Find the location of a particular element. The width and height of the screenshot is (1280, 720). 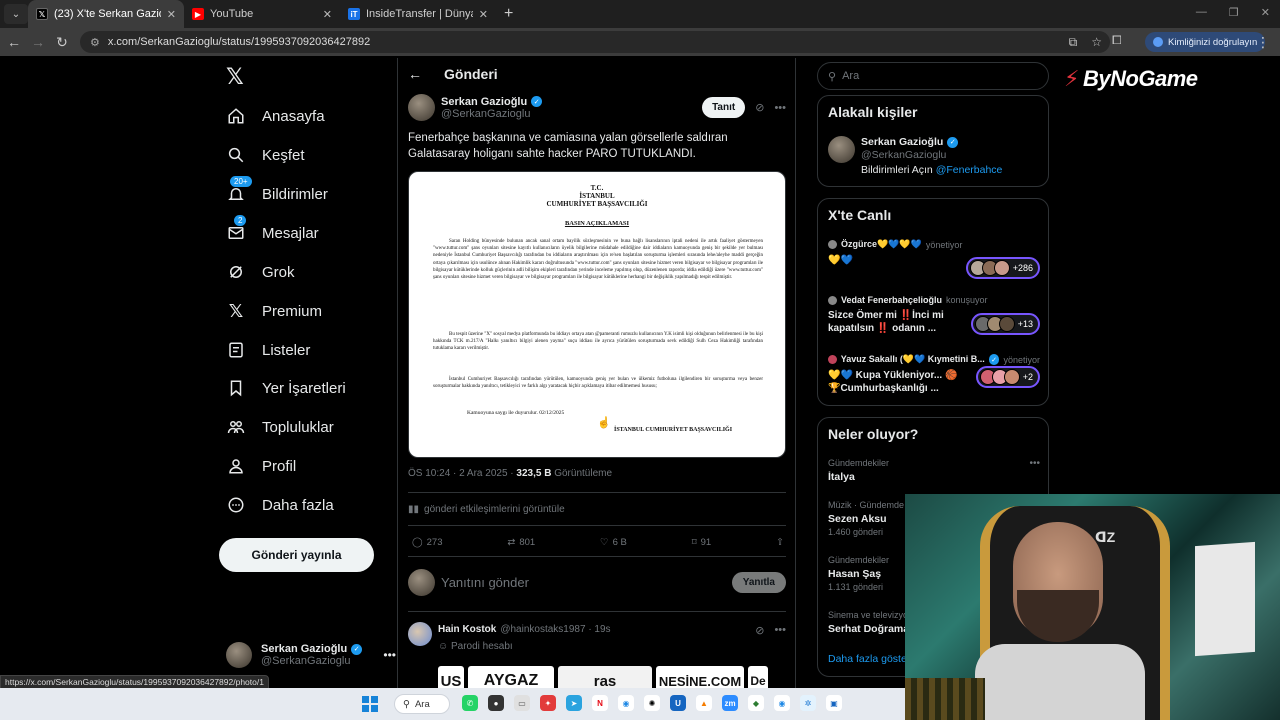

nav-lists: Listeler is located at coordinates (268, 350).